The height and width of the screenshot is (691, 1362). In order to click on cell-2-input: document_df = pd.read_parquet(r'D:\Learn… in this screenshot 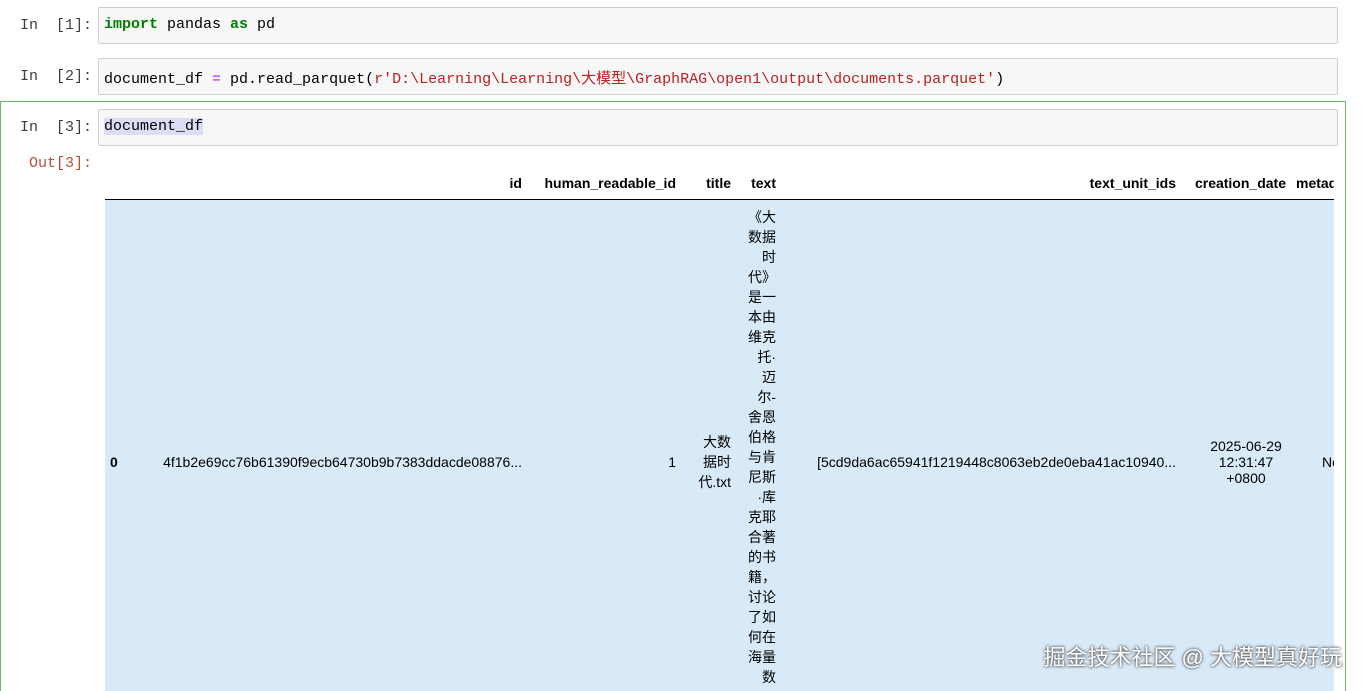, I will do `click(718, 76)`.